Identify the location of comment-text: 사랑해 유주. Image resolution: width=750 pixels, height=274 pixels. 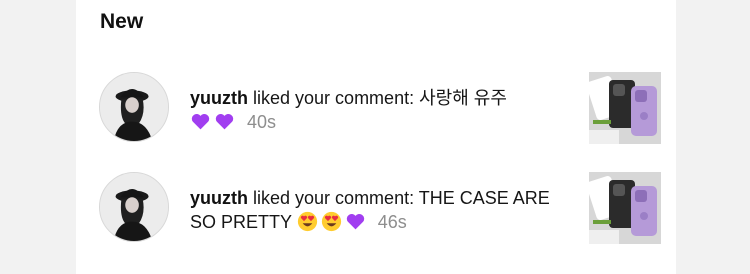
(463, 98).